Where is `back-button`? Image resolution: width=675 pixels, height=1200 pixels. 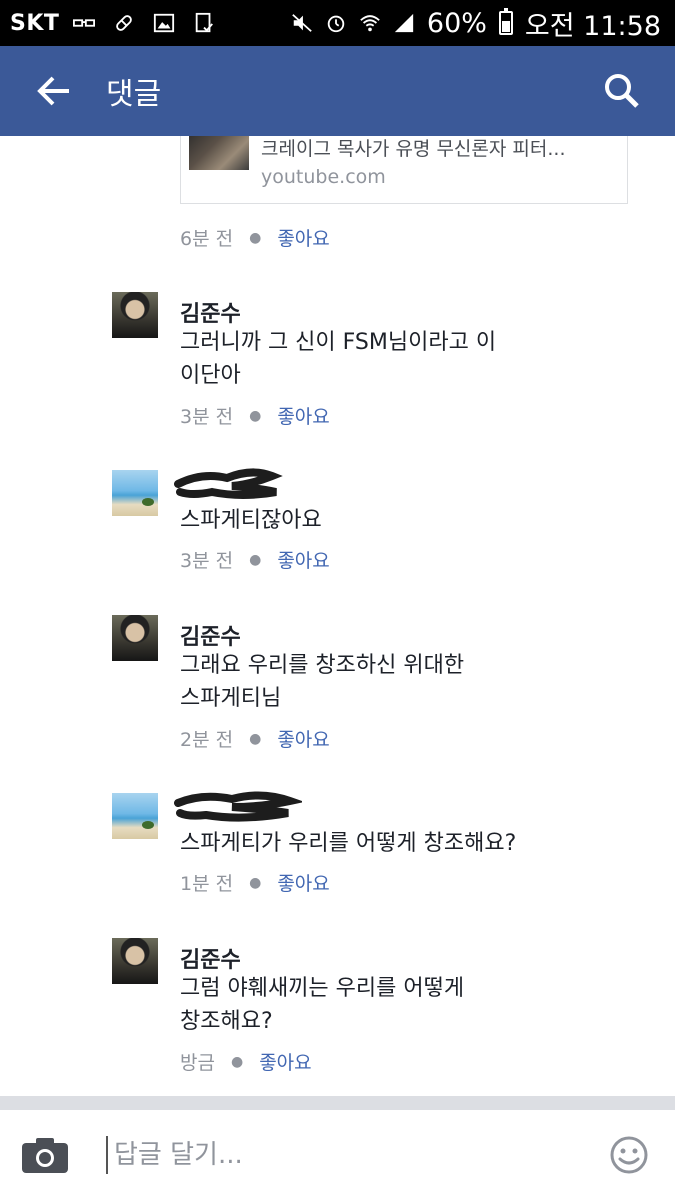
back-button is located at coordinates (54, 91).